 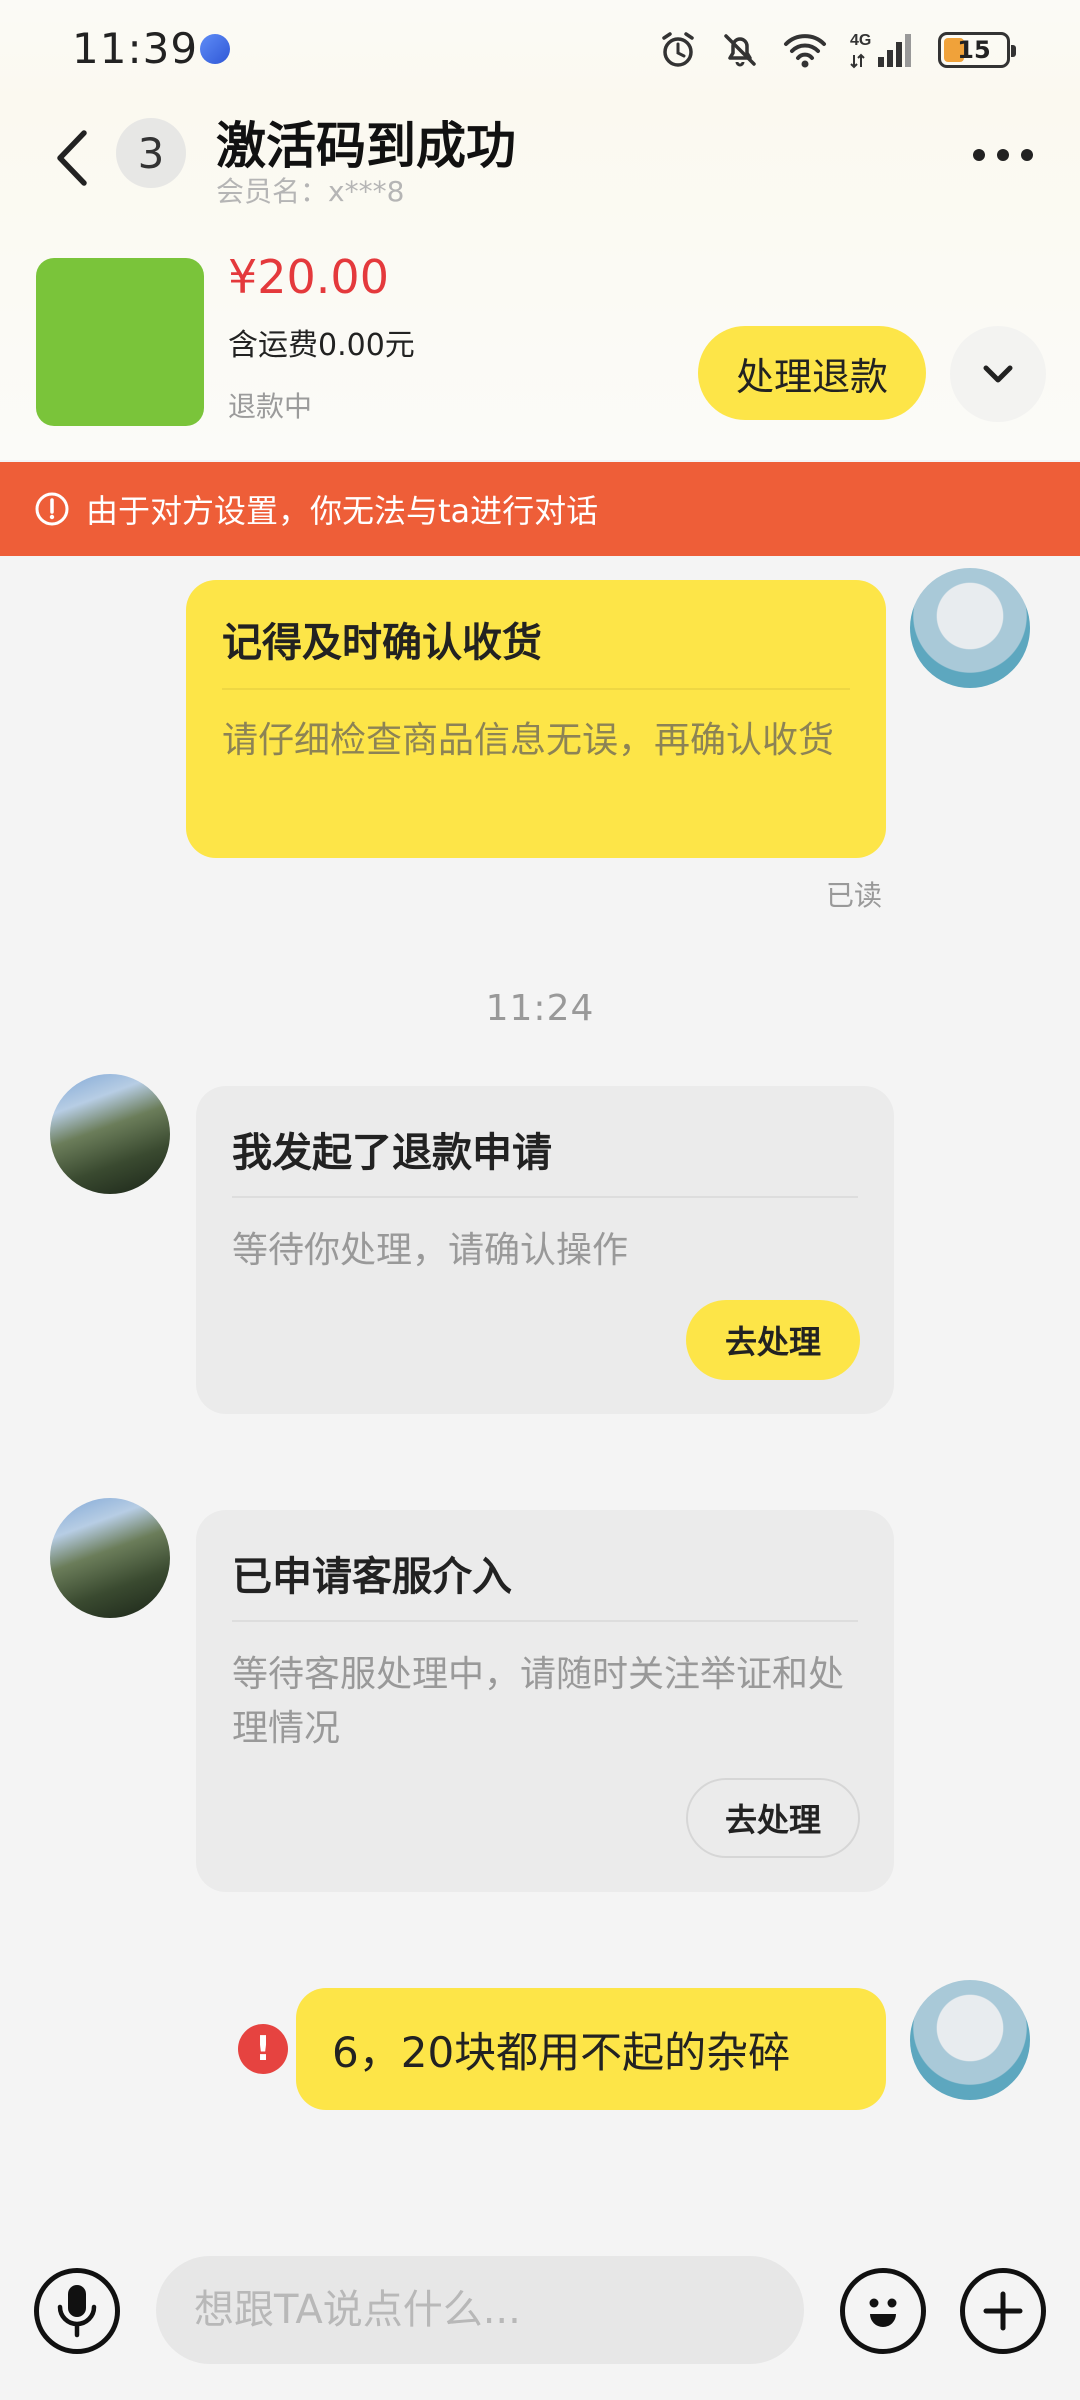 What do you see at coordinates (321, 345) in the screenshot?
I see `shipping-fee: 含运费0.00元` at bounding box center [321, 345].